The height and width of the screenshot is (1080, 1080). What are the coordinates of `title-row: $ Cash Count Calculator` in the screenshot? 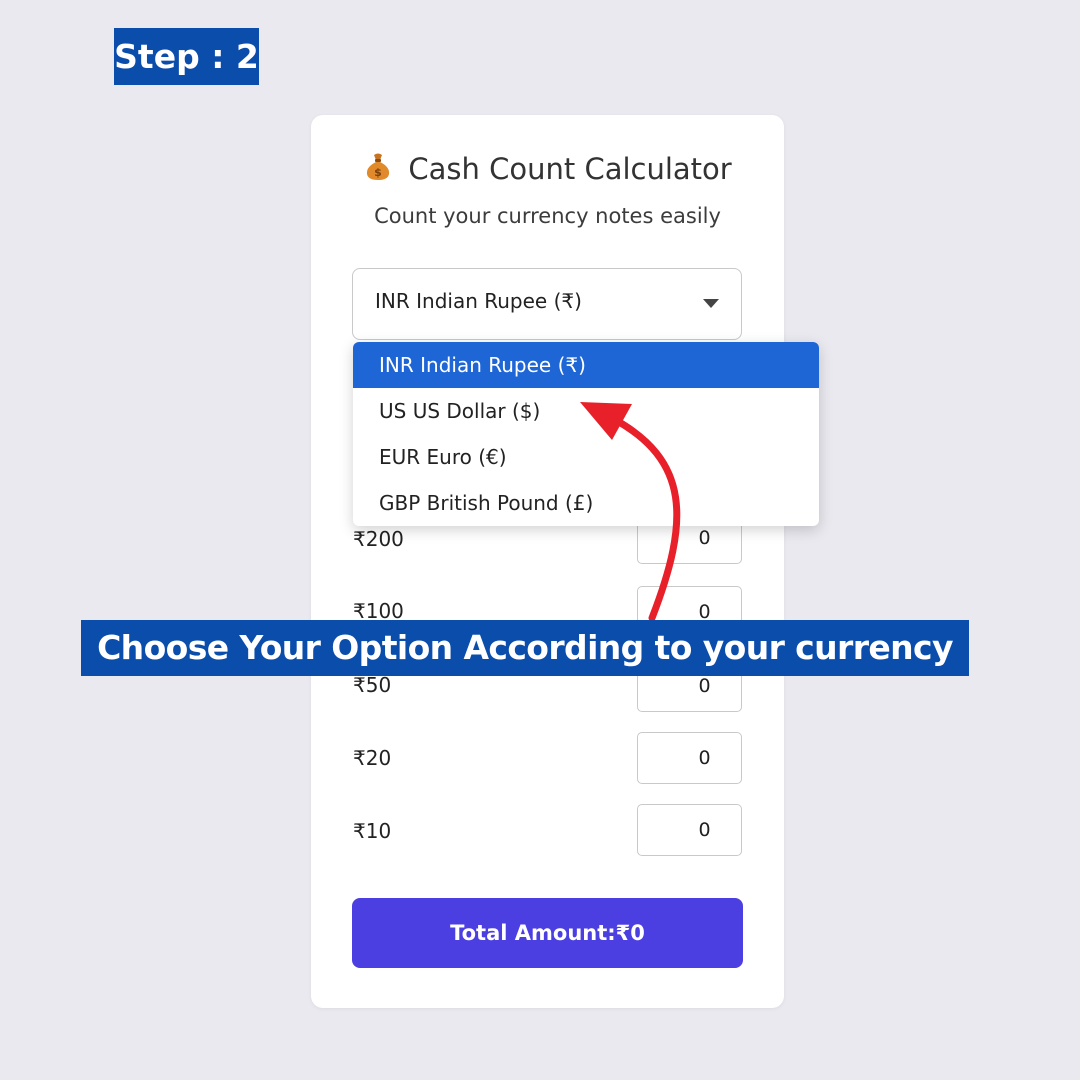 It's located at (547, 169).